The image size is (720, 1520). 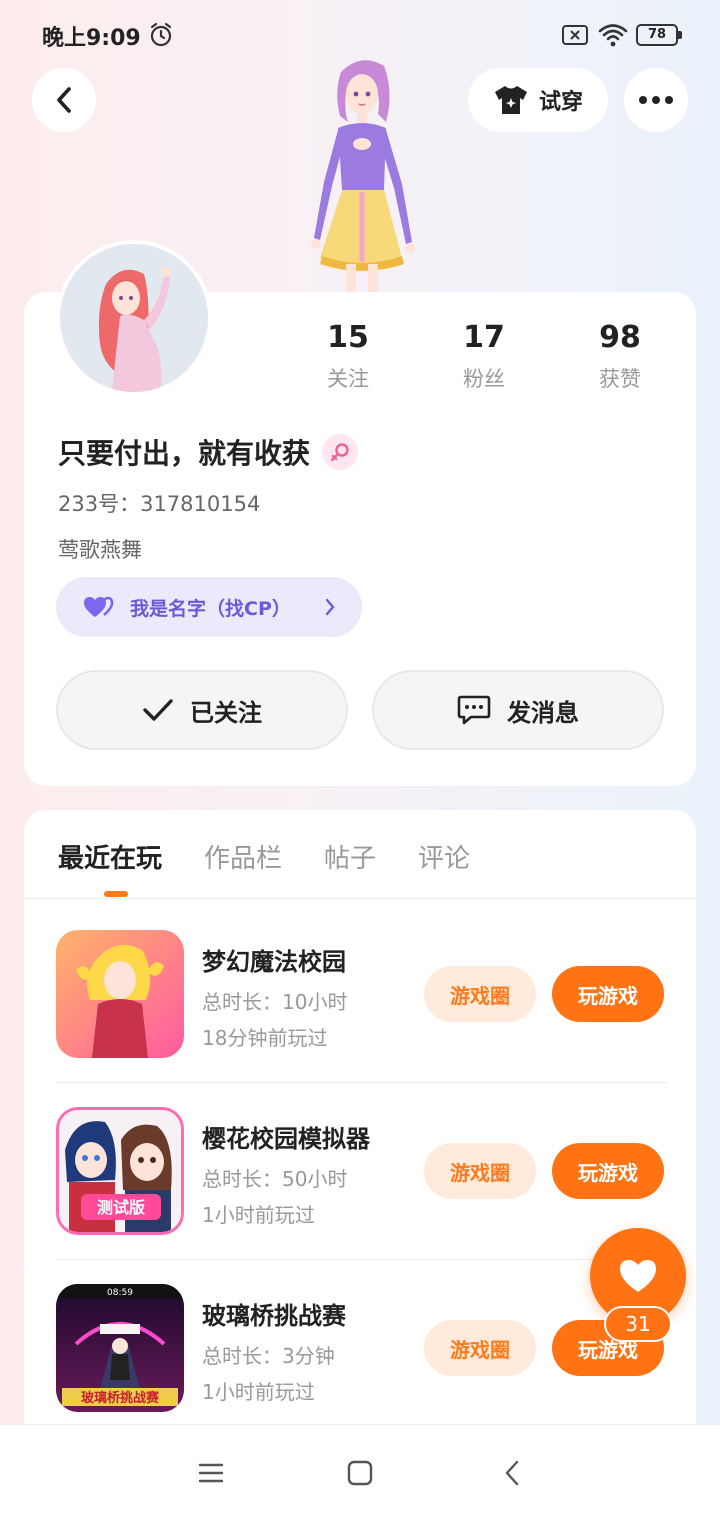 I want to click on battery-icon: 78, so click(x=659, y=35).